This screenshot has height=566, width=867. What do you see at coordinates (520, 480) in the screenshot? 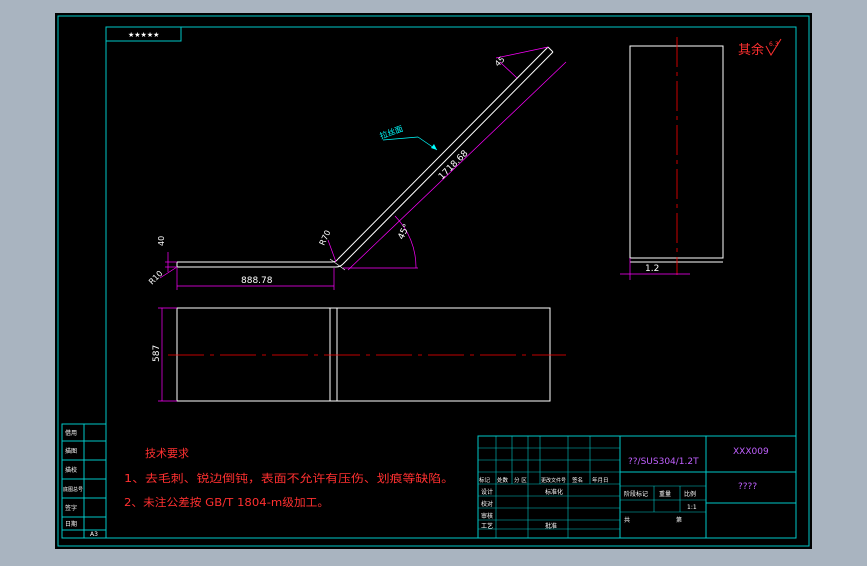
I see `tb-zone: 分 区` at bounding box center [520, 480].